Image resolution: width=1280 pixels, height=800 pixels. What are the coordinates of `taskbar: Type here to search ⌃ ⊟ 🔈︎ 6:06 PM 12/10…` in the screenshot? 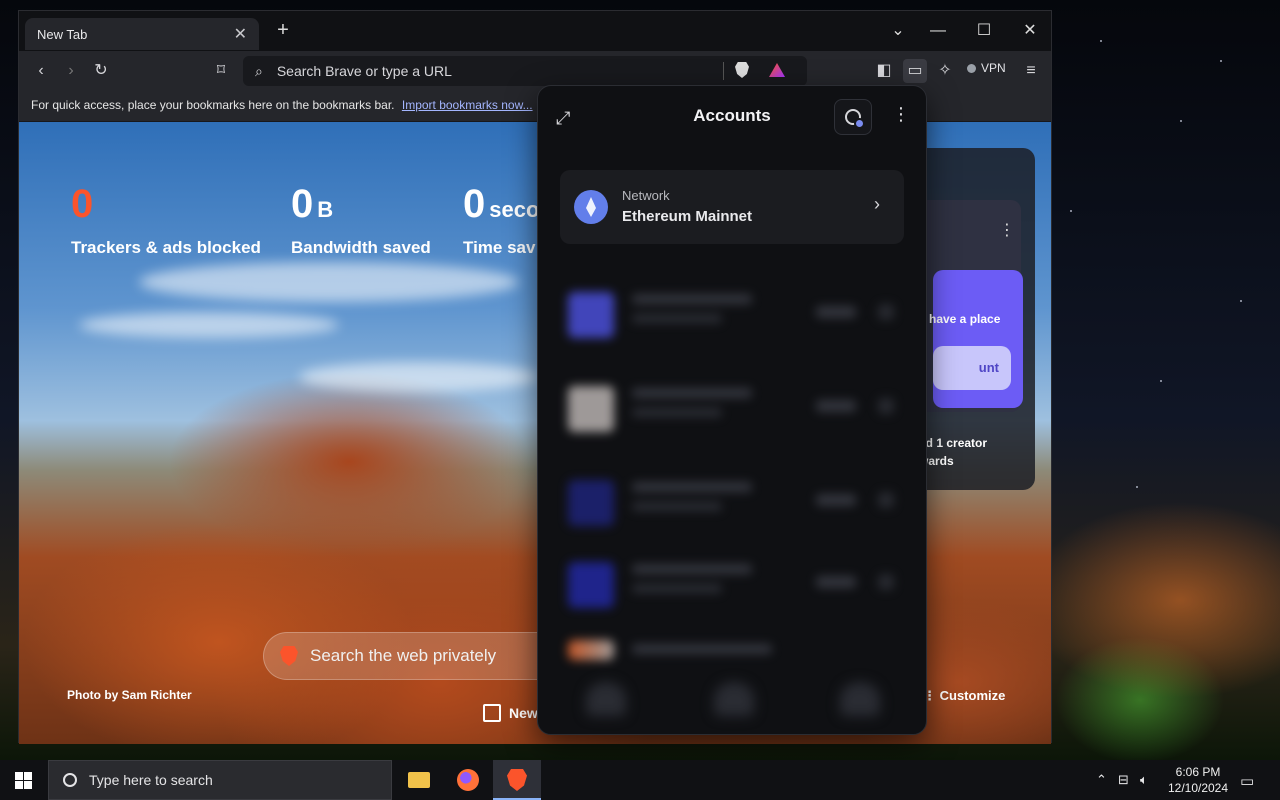 It's located at (640, 780).